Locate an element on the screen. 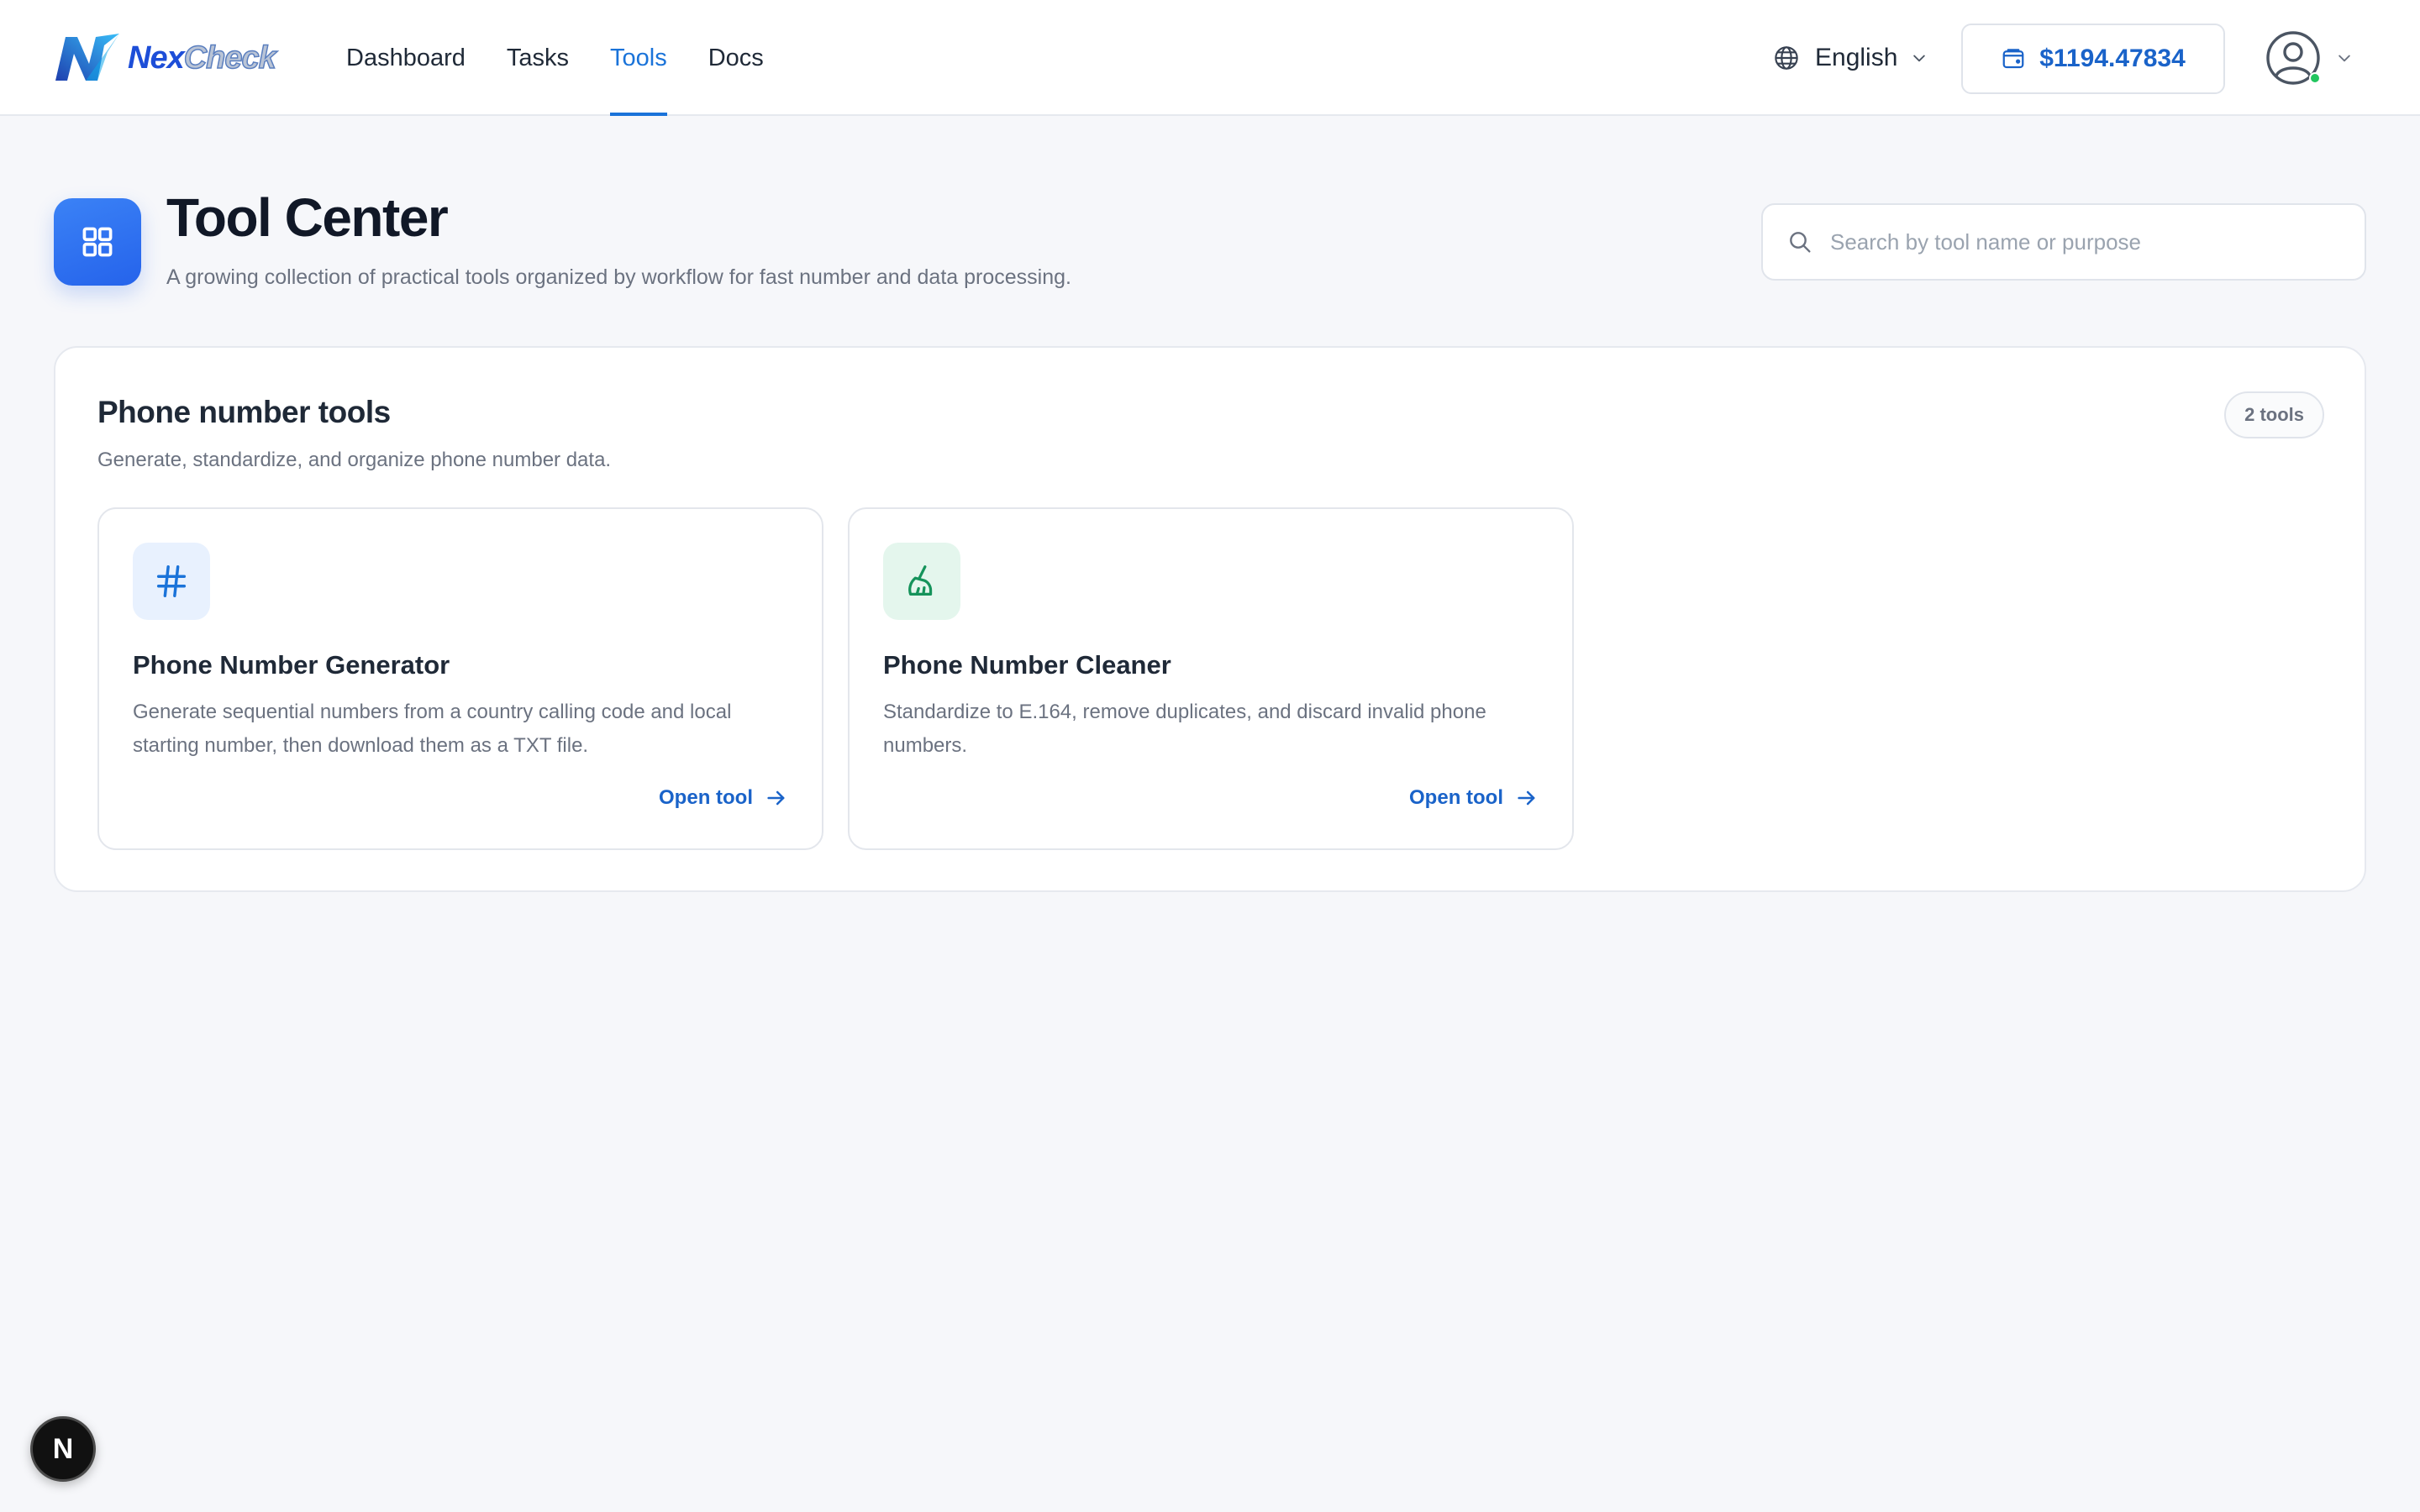 The height and width of the screenshot is (1512, 2420). dev-tools-badge: N is located at coordinates (63, 1449).